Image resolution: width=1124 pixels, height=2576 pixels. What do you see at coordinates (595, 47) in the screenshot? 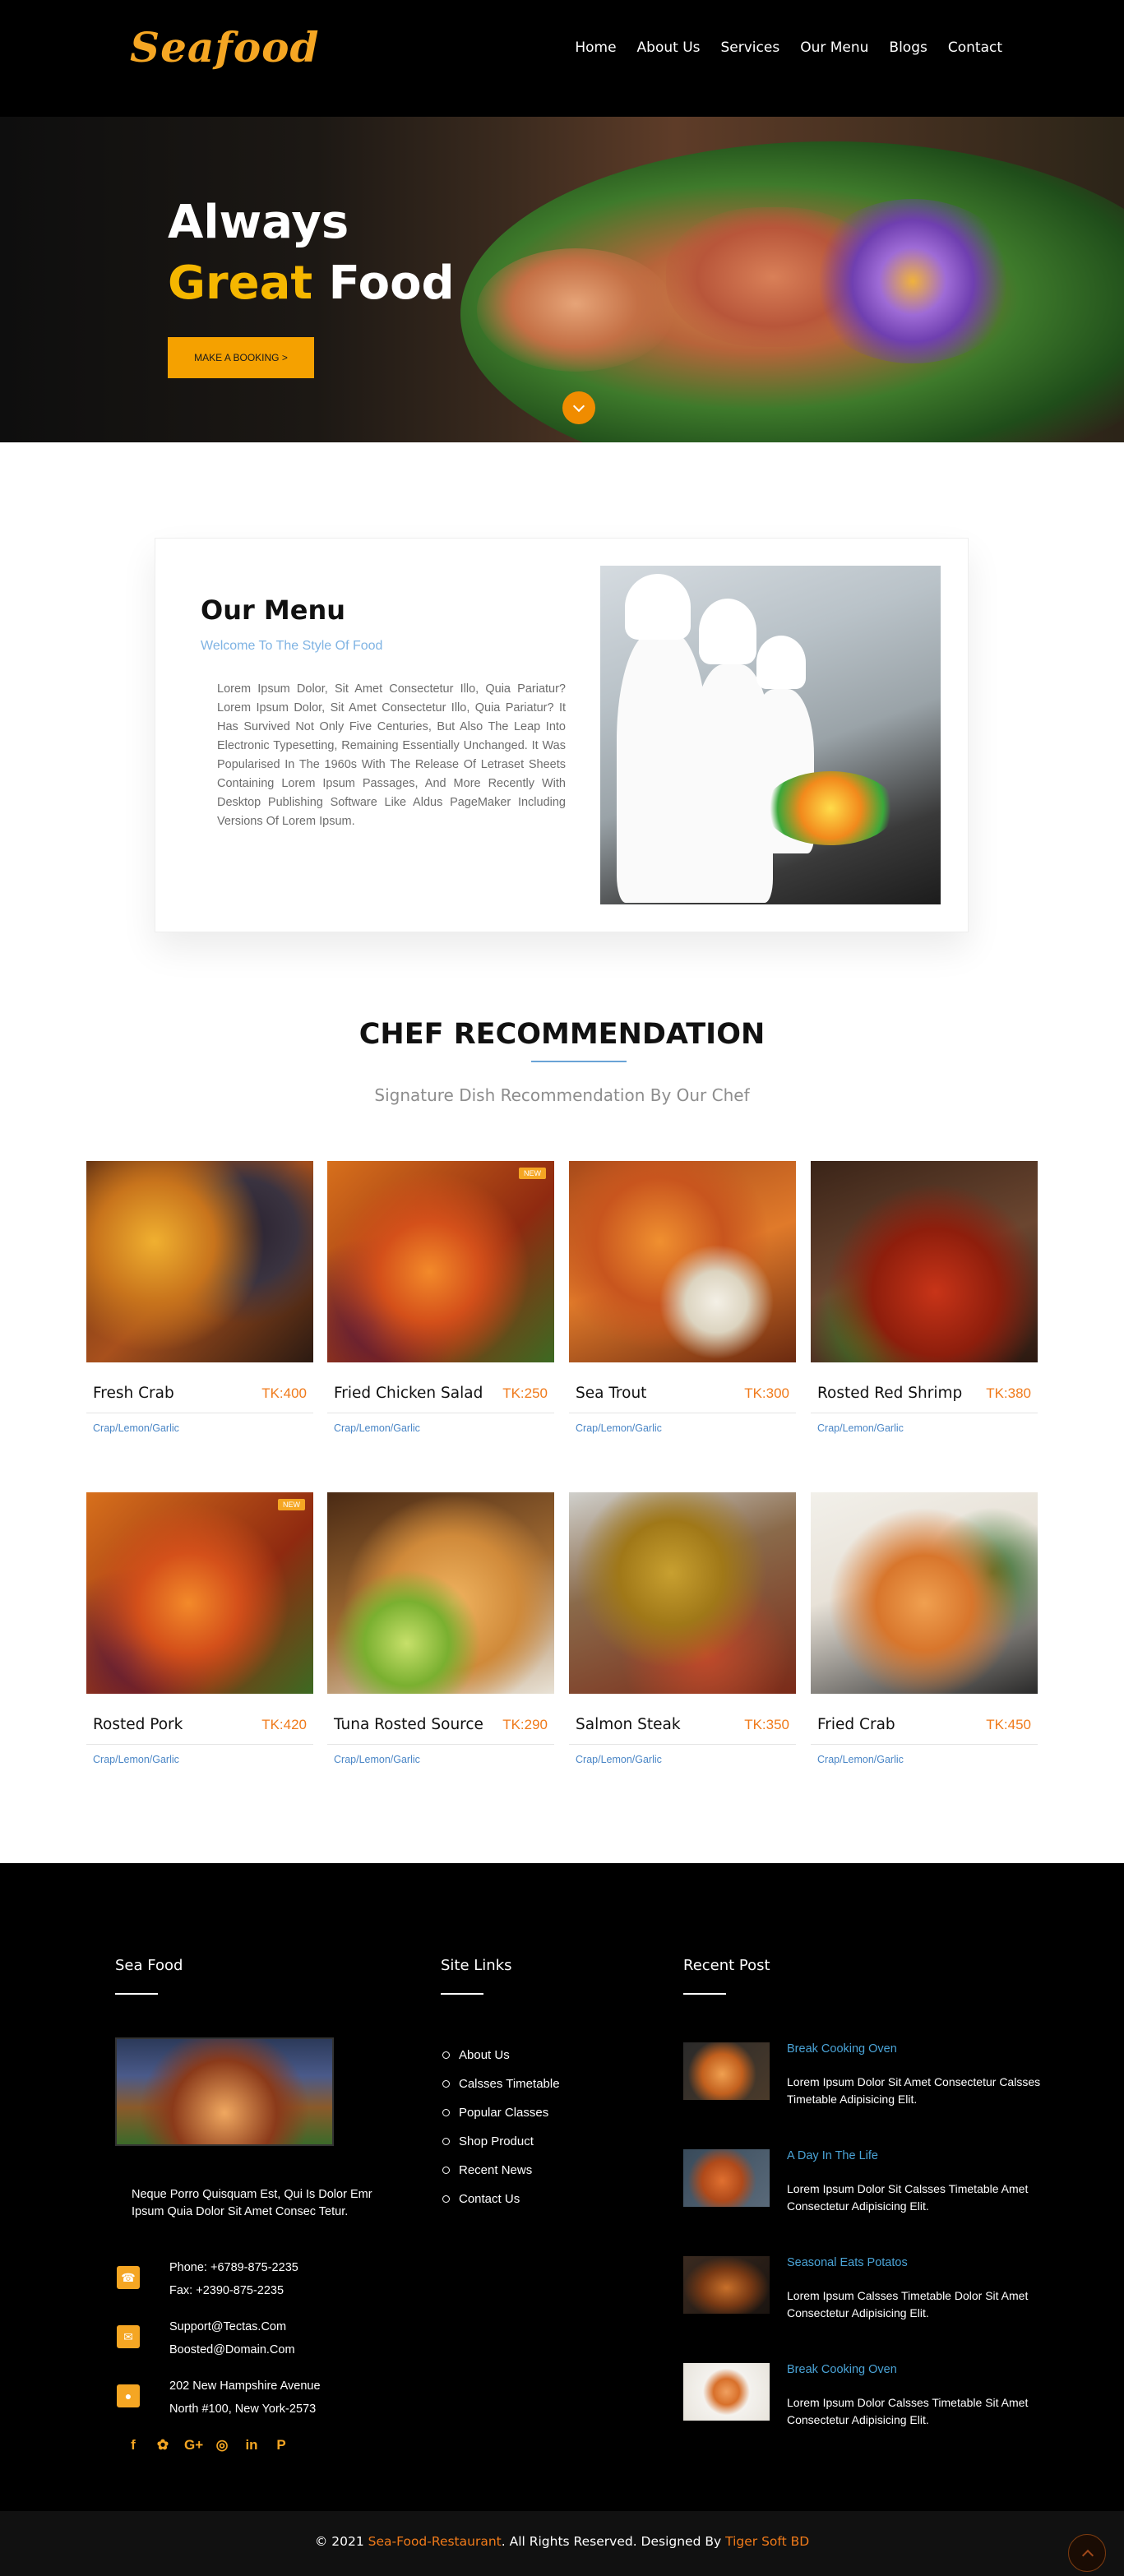
I see `nav-home: Home` at bounding box center [595, 47].